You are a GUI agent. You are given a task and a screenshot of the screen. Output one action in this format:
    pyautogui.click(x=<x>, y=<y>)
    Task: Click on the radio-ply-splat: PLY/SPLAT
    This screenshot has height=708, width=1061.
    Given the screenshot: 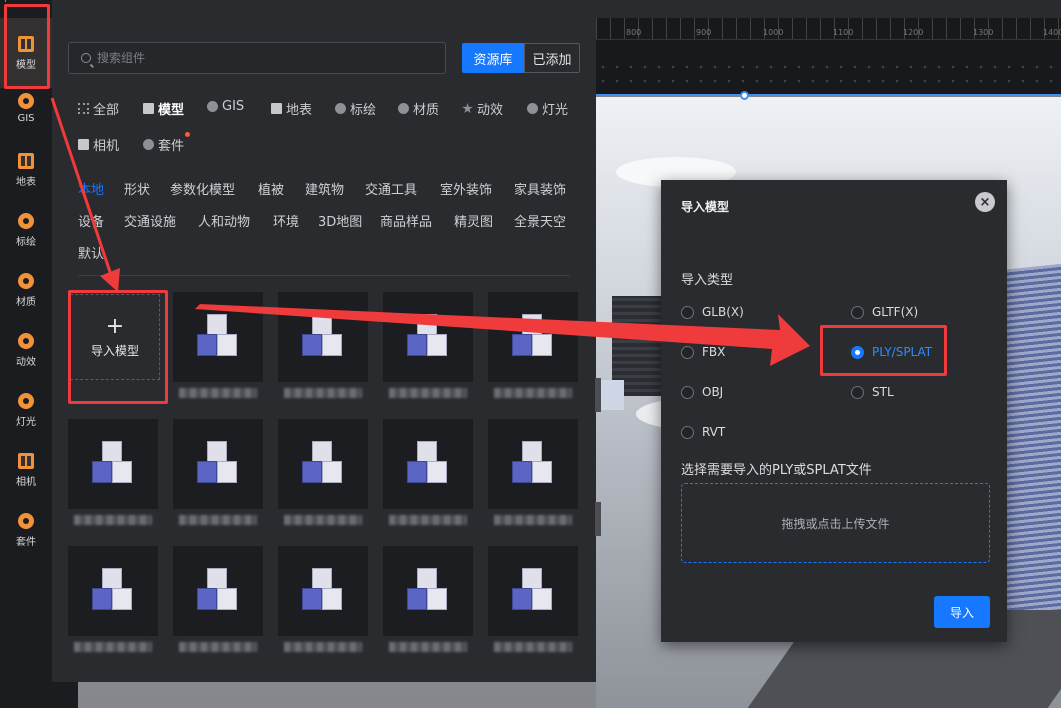 What is the action you would take?
    pyautogui.click(x=891, y=352)
    